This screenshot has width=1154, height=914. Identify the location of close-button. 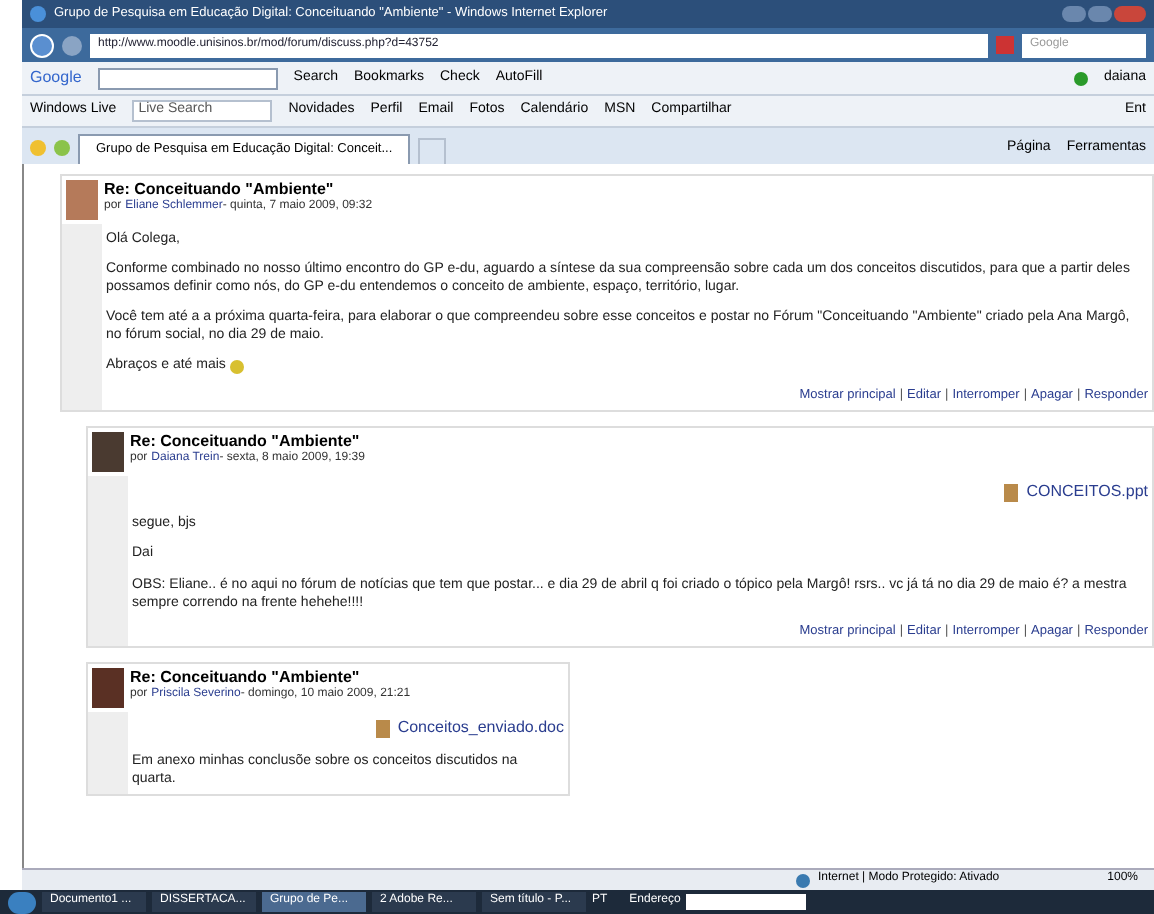
(1130, 14).